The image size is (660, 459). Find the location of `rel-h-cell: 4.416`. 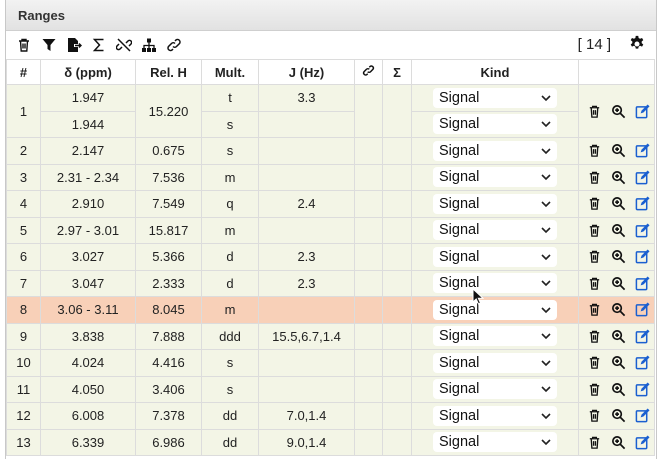

rel-h-cell: 4.416 is located at coordinates (168, 363).